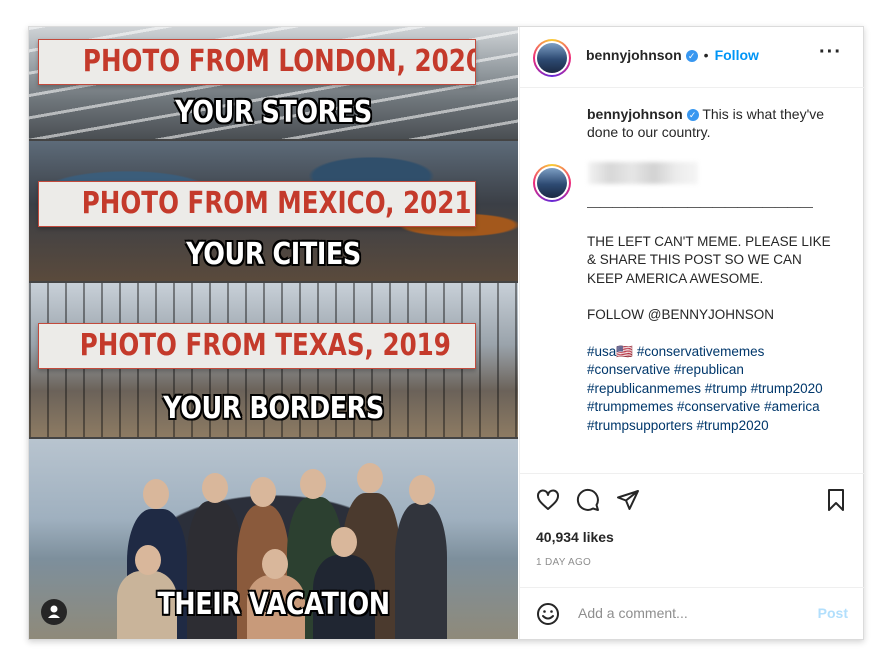  I want to click on bookmark-icon, so click(836, 500).